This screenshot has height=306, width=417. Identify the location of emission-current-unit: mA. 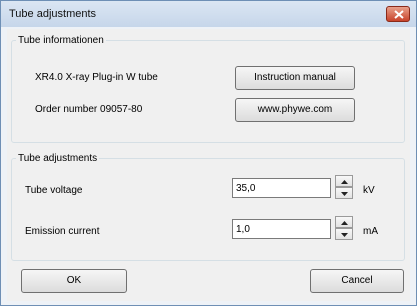
(370, 231).